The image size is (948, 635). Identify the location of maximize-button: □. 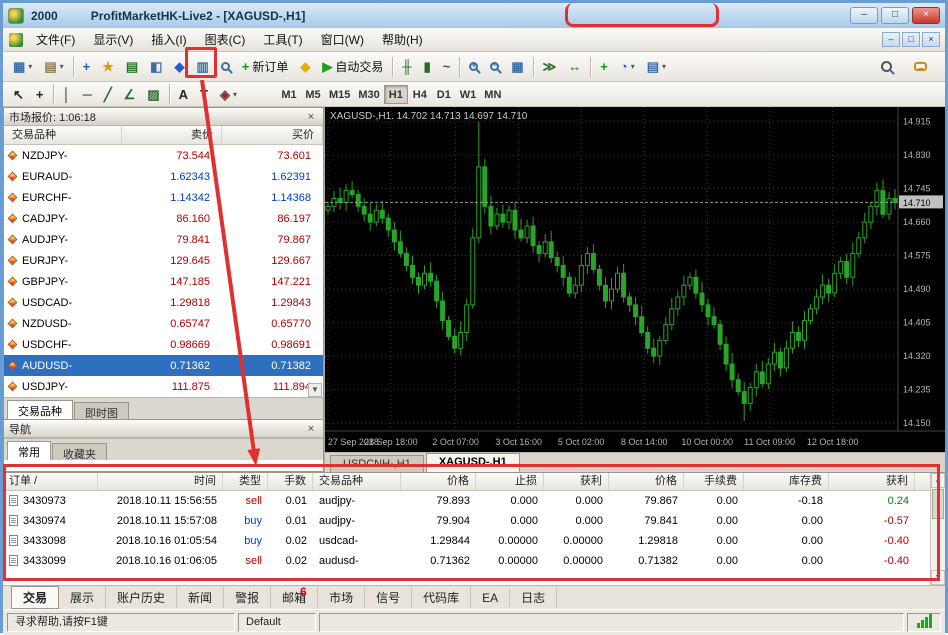
(895, 15).